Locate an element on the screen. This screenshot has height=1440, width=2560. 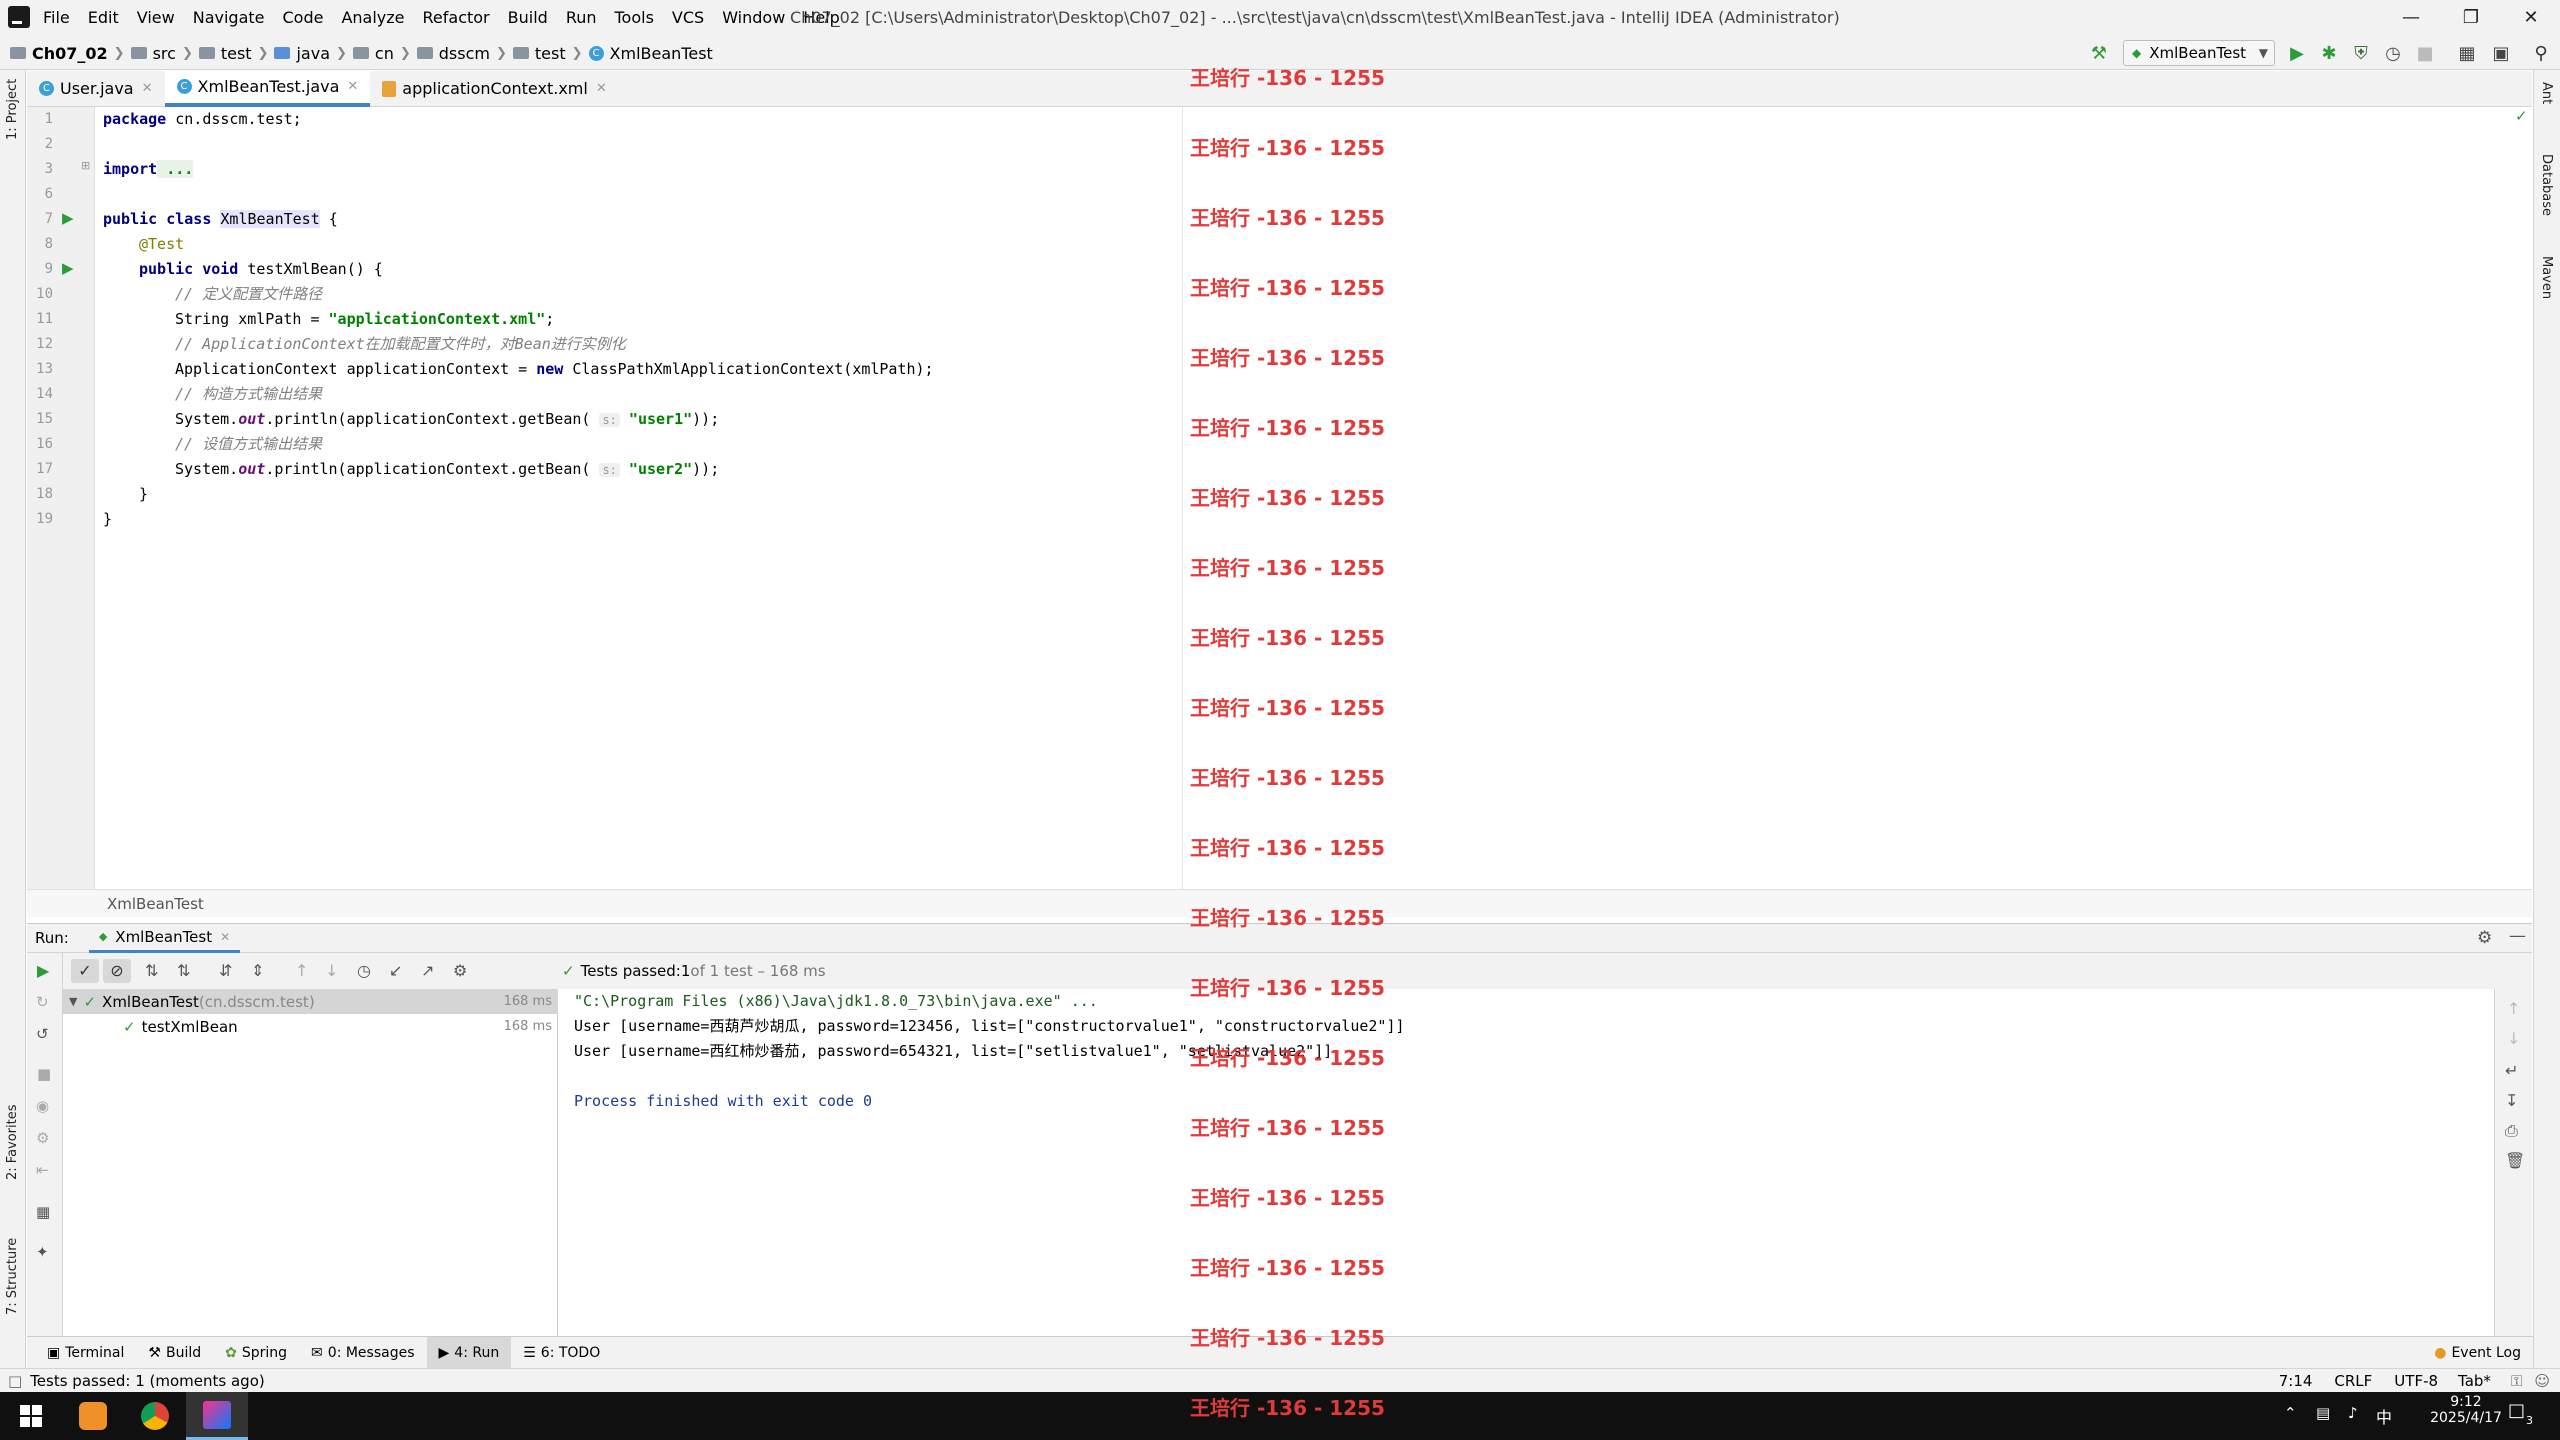
debug-icon: ✱ is located at coordinates (2329, 53).